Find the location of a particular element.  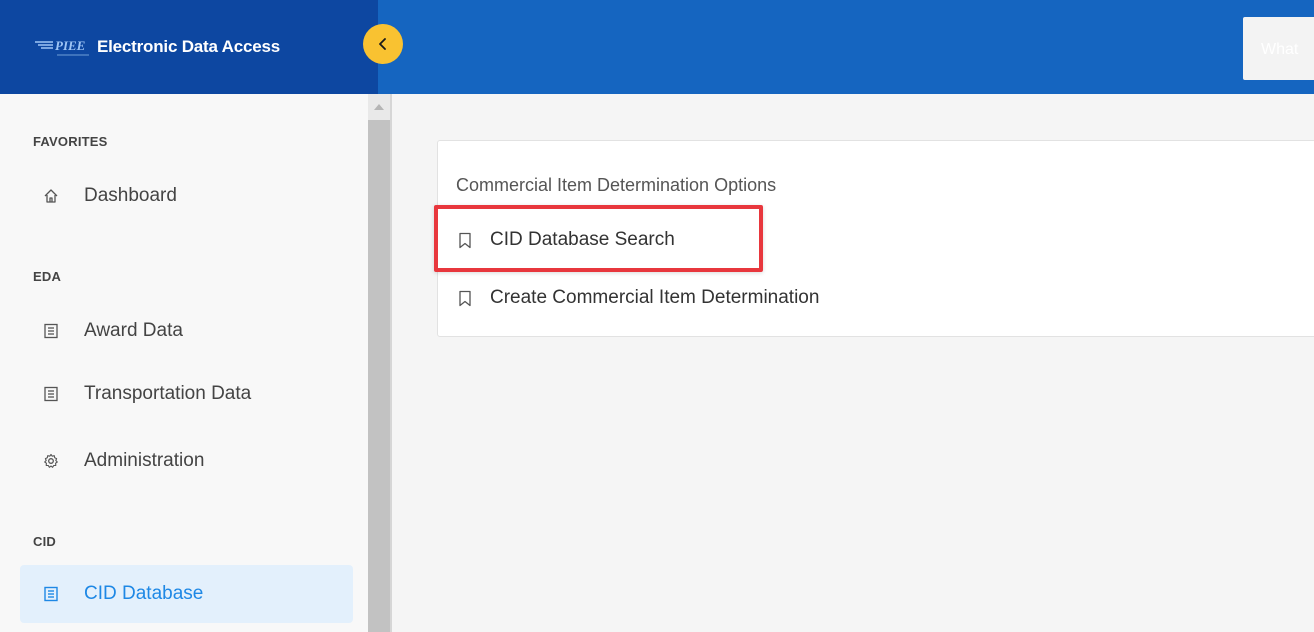

sidebar-item-label: Award Data is located at coordinates (133, 330).